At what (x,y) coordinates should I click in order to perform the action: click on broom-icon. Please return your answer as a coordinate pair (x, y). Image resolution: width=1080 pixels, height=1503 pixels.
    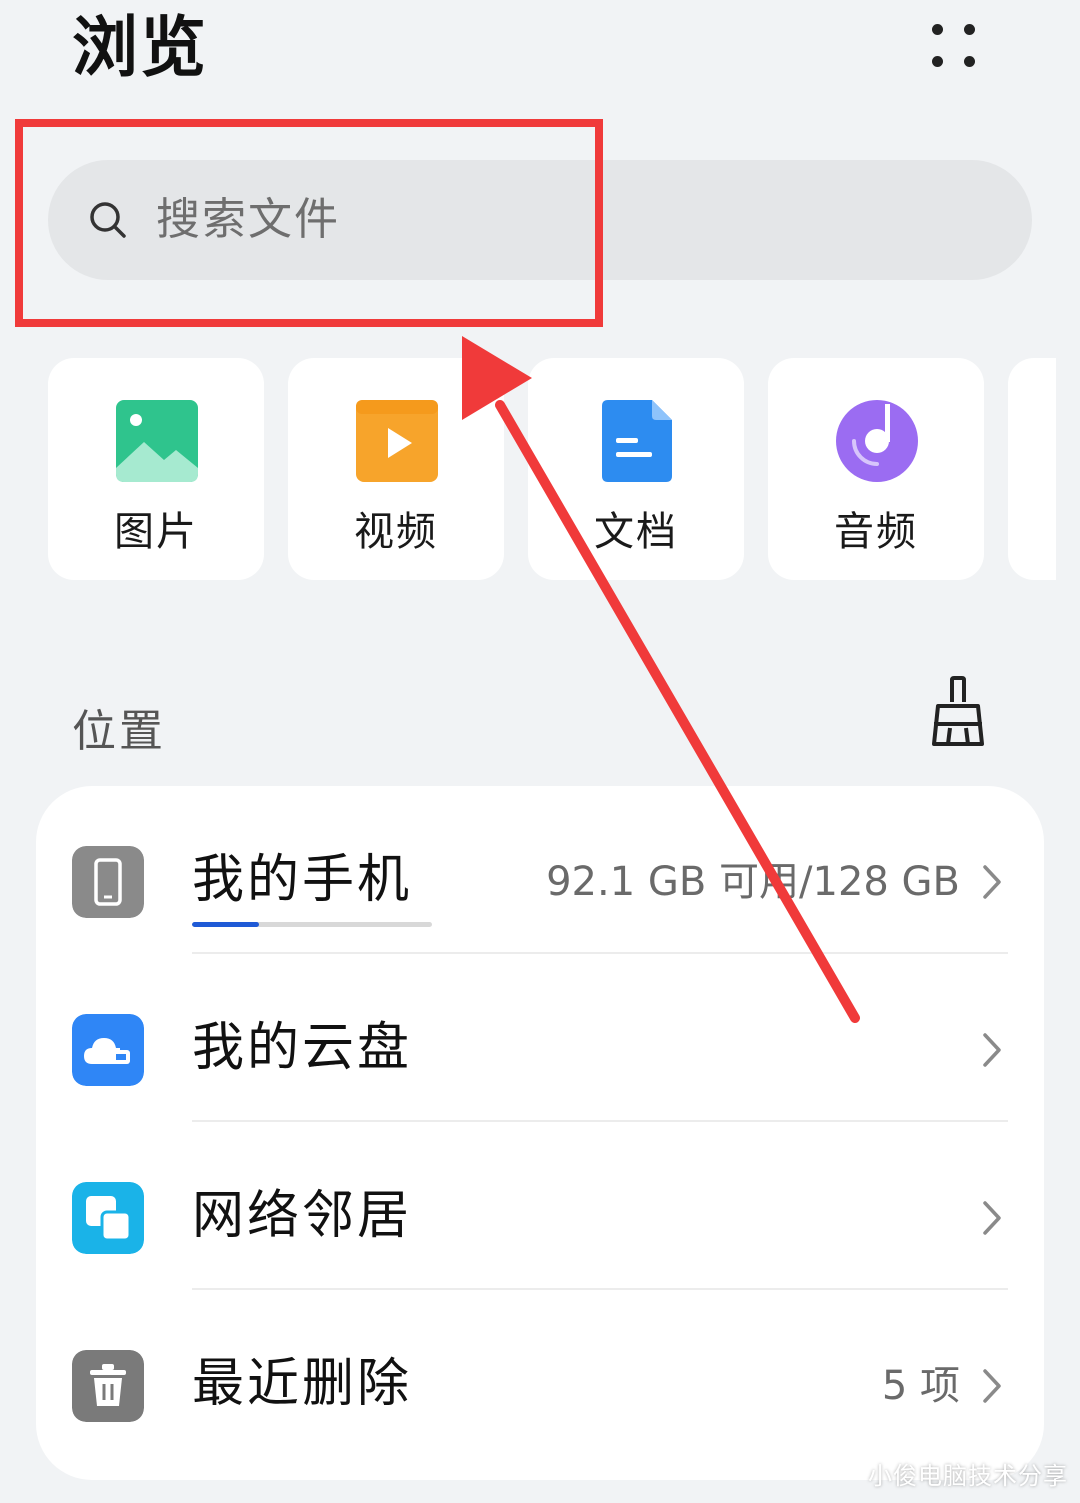
    Looking at the image, I should click on (958, 711).